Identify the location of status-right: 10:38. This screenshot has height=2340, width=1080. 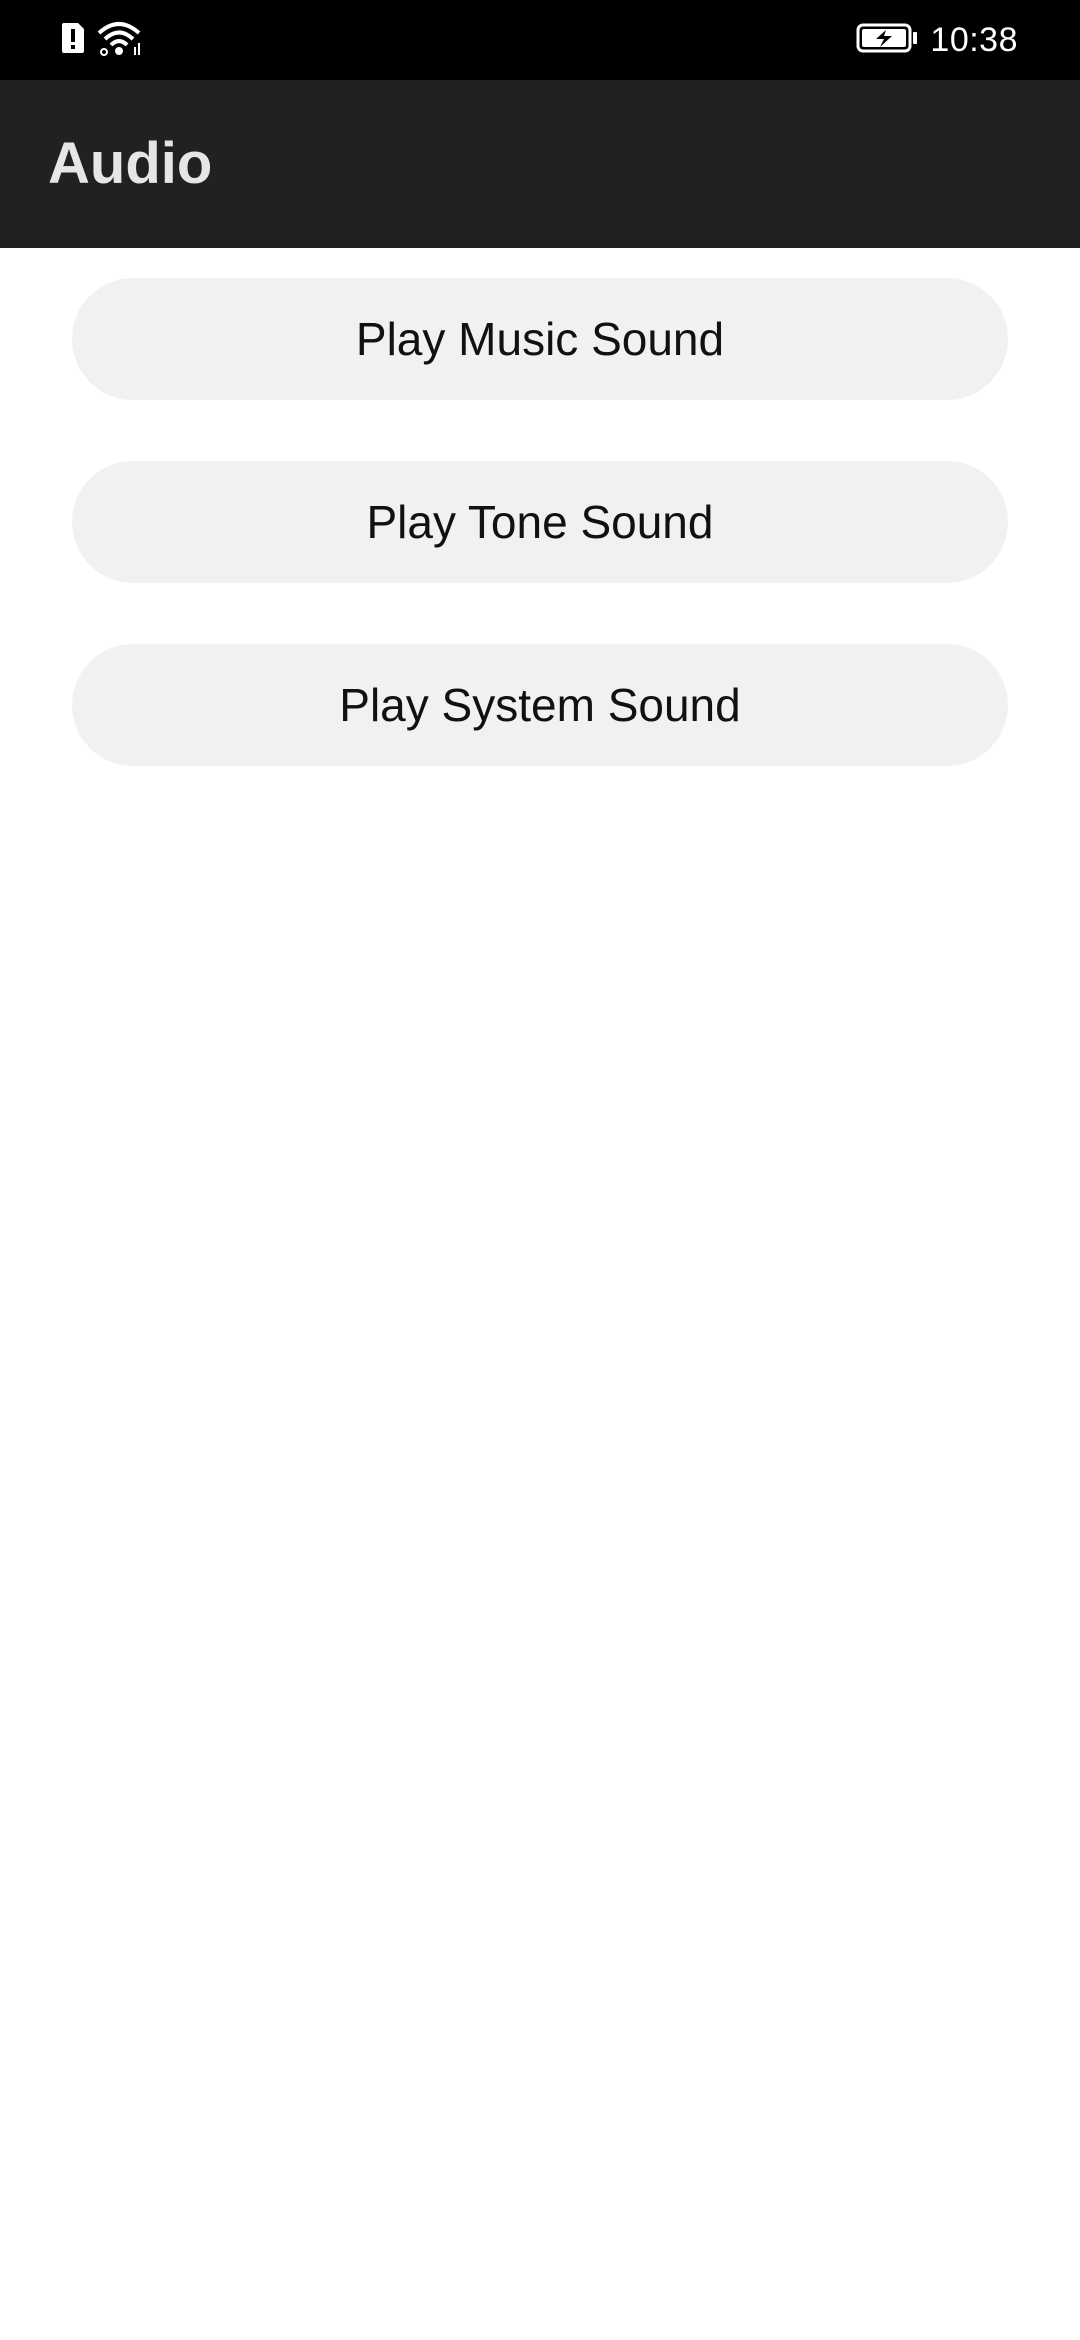
(937, 40).